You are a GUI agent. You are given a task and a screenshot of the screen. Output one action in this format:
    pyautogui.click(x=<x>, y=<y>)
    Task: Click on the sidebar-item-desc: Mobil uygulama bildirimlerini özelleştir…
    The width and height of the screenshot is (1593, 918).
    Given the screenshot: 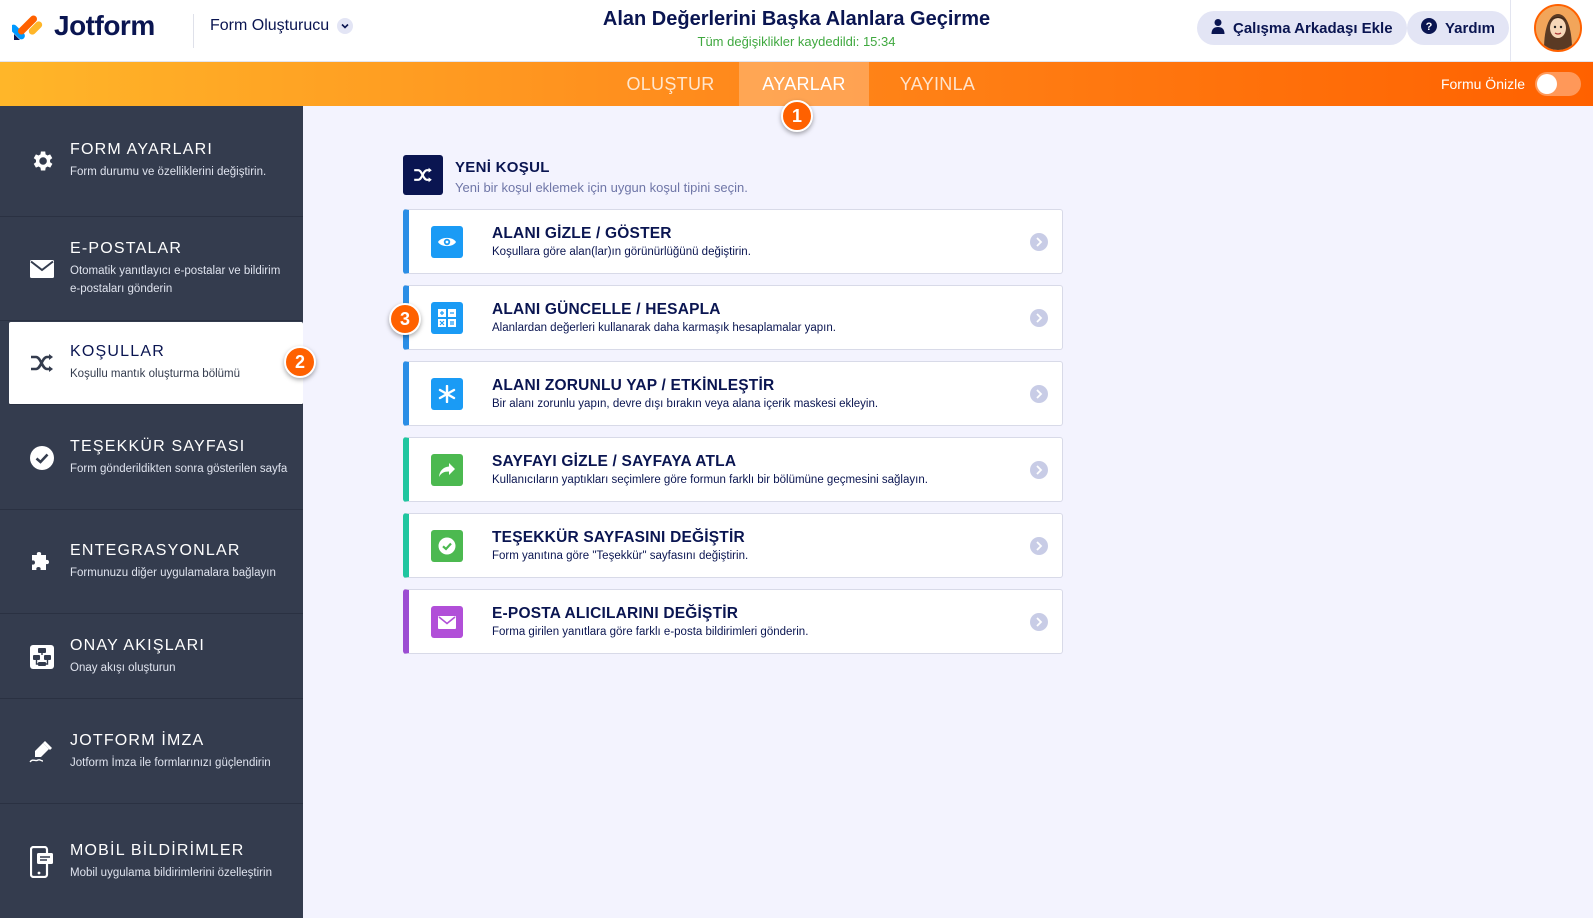 What is the action you would take?
    pyautogui.click(x=171, y=872)
    